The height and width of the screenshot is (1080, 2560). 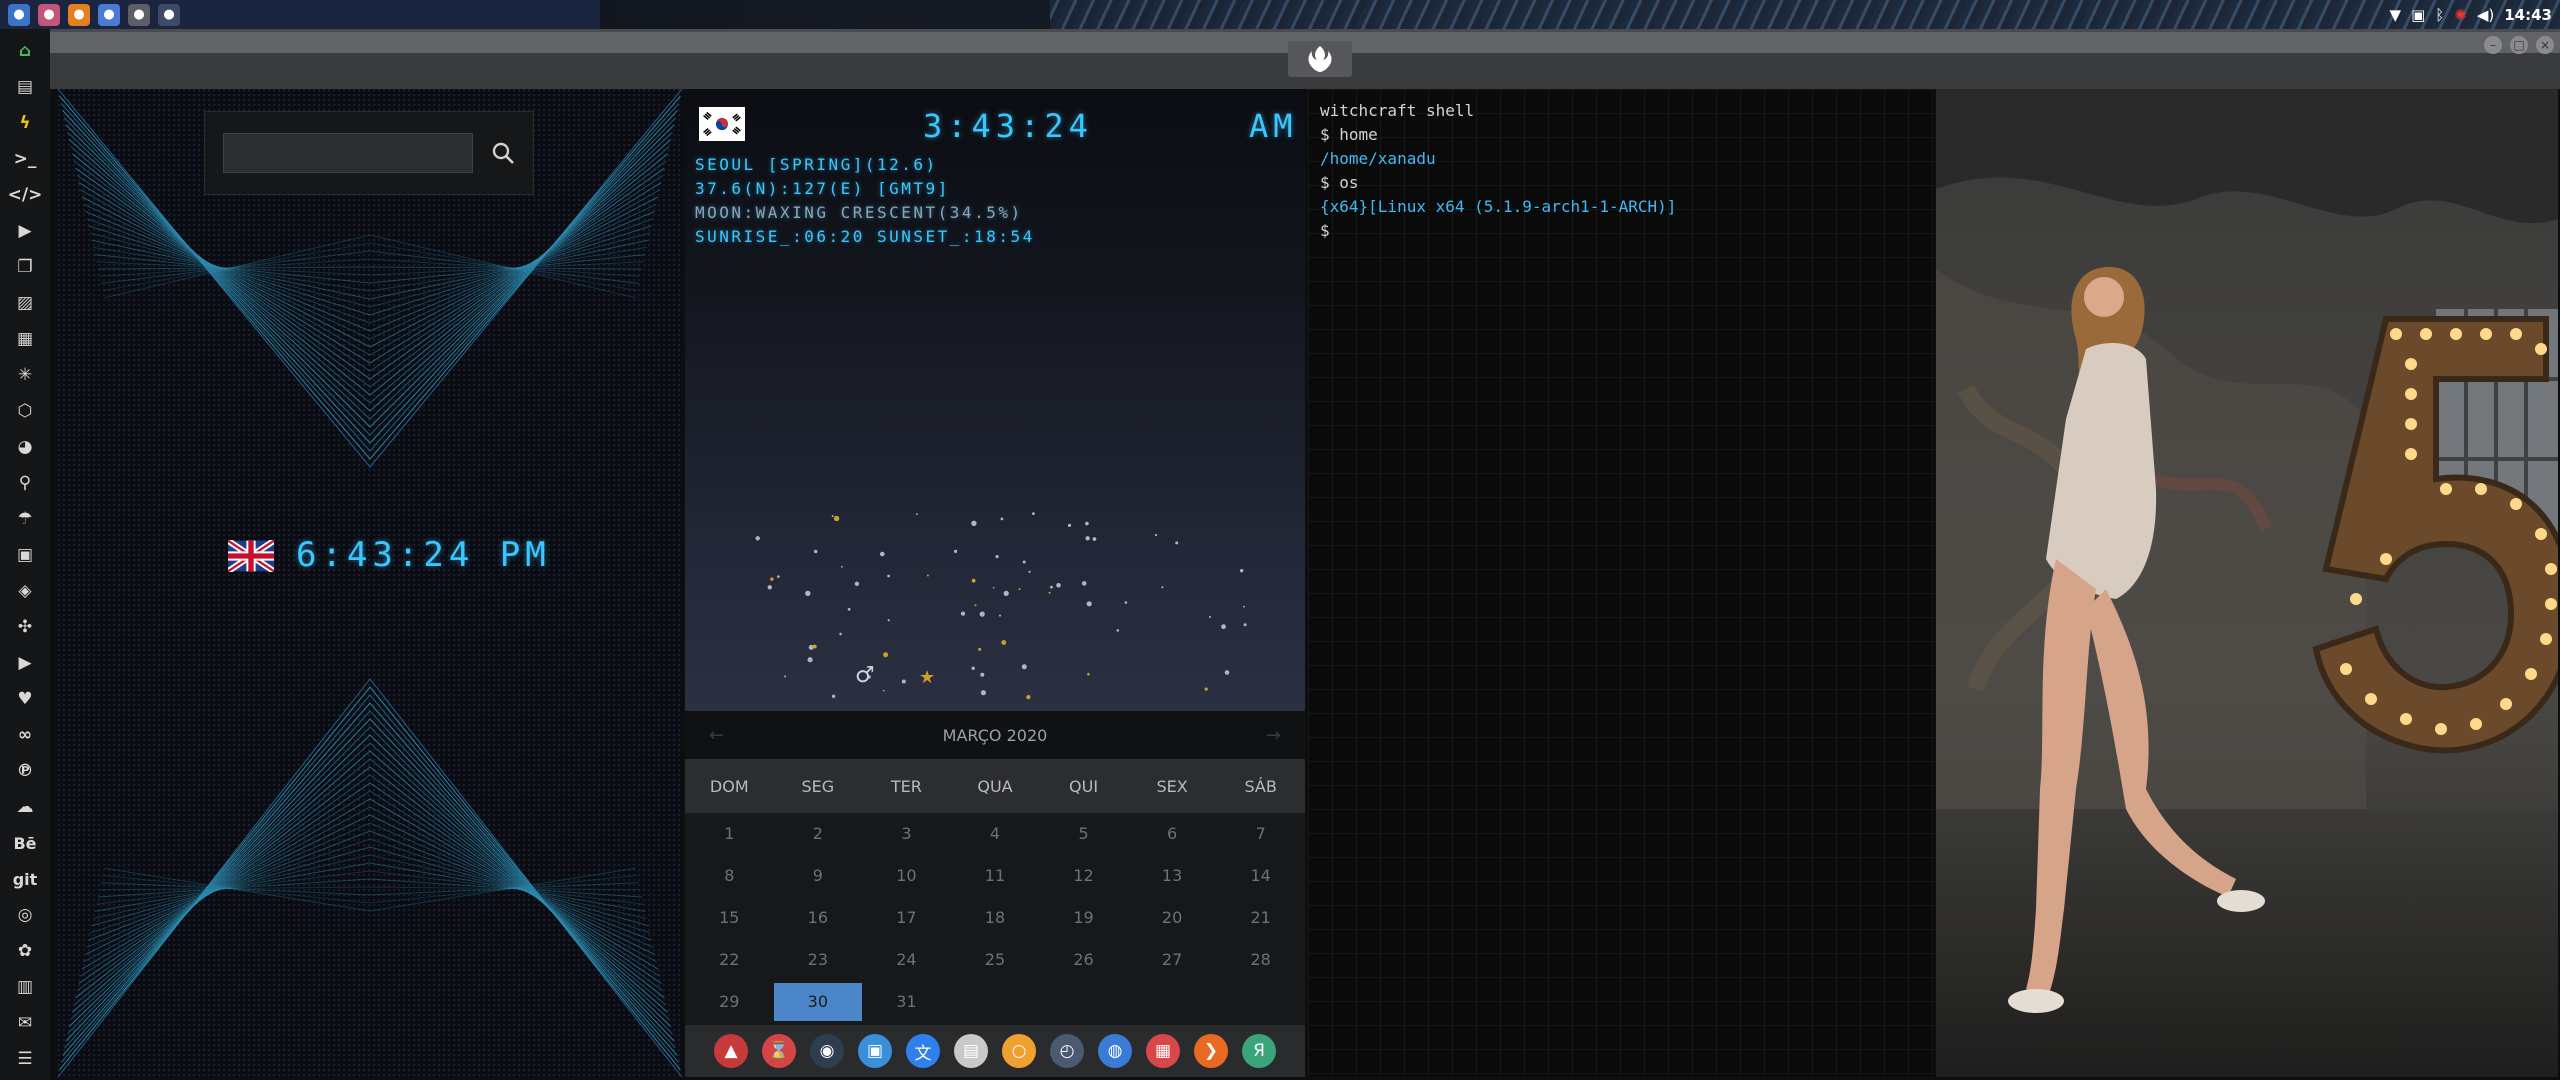 What do you see at coordinates (1083, 876) in the screenshot?
I see `calendar-day: 12` at bounding box center [1083, 876].